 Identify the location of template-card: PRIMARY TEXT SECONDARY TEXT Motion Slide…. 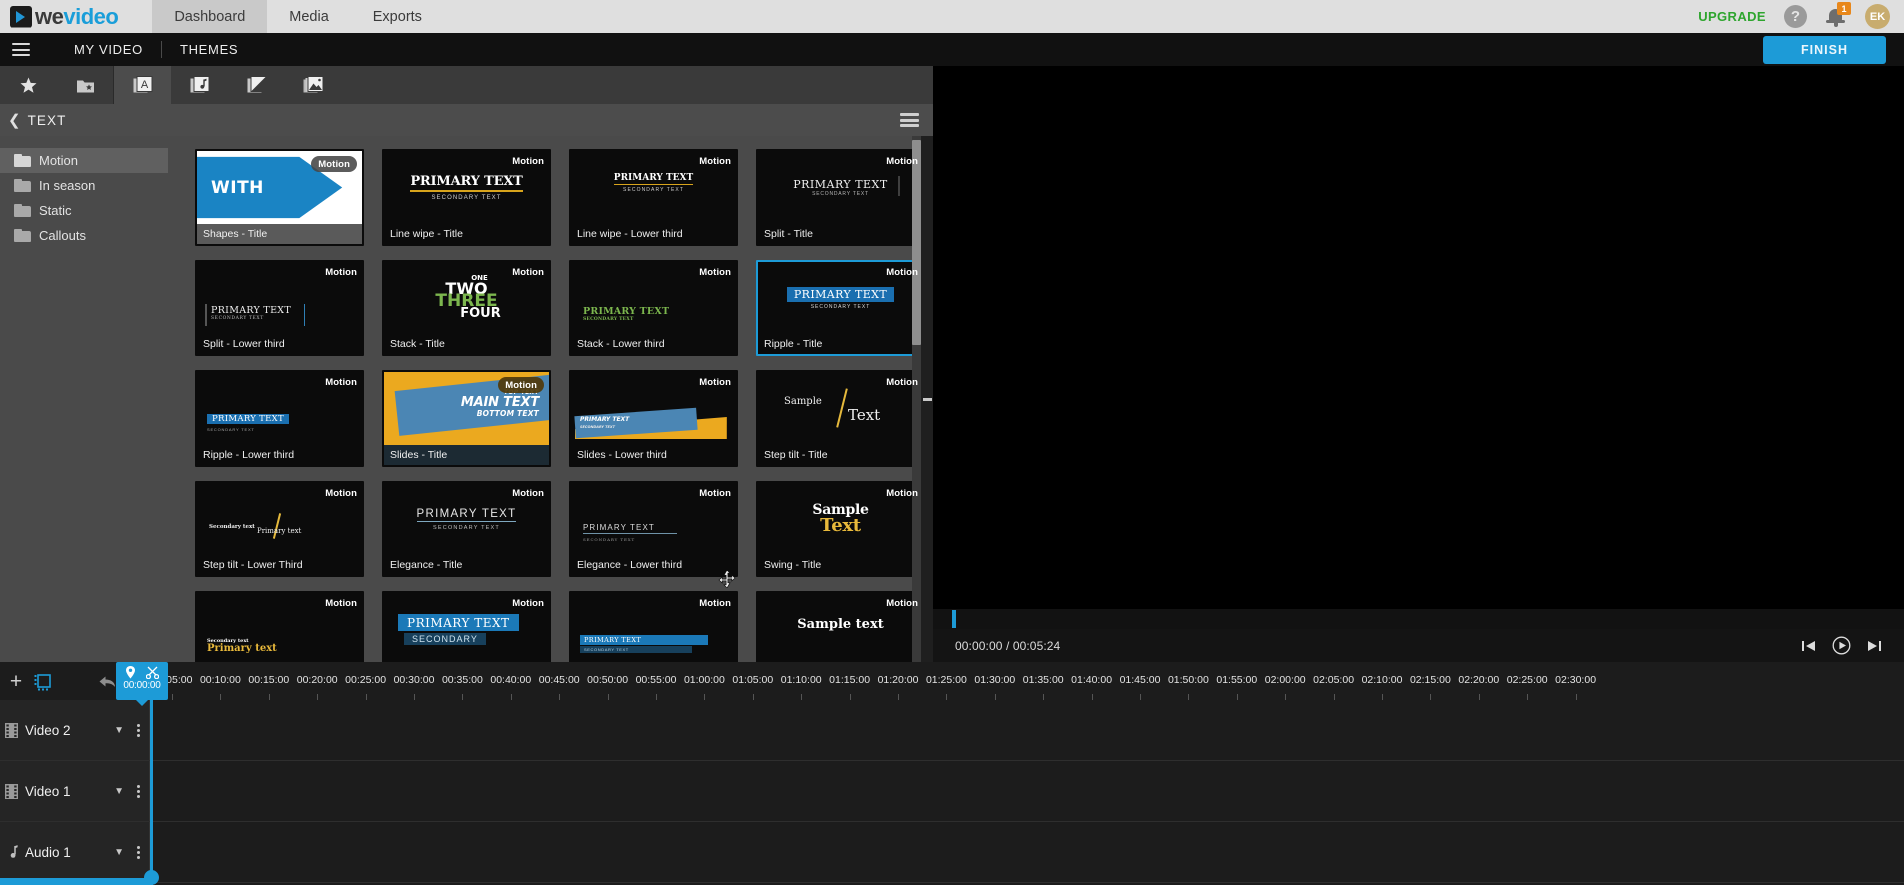
(653, 418).